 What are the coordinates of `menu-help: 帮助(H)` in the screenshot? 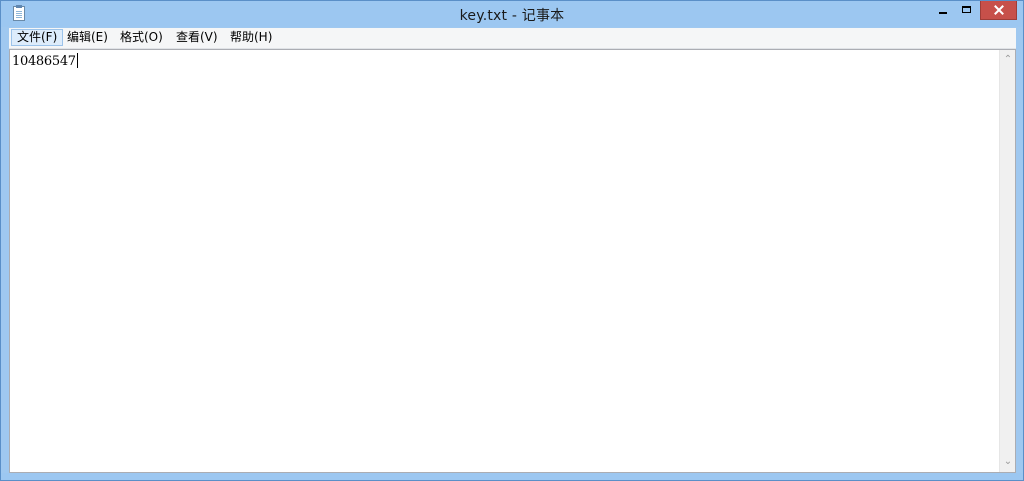 It's located at (251, 37).